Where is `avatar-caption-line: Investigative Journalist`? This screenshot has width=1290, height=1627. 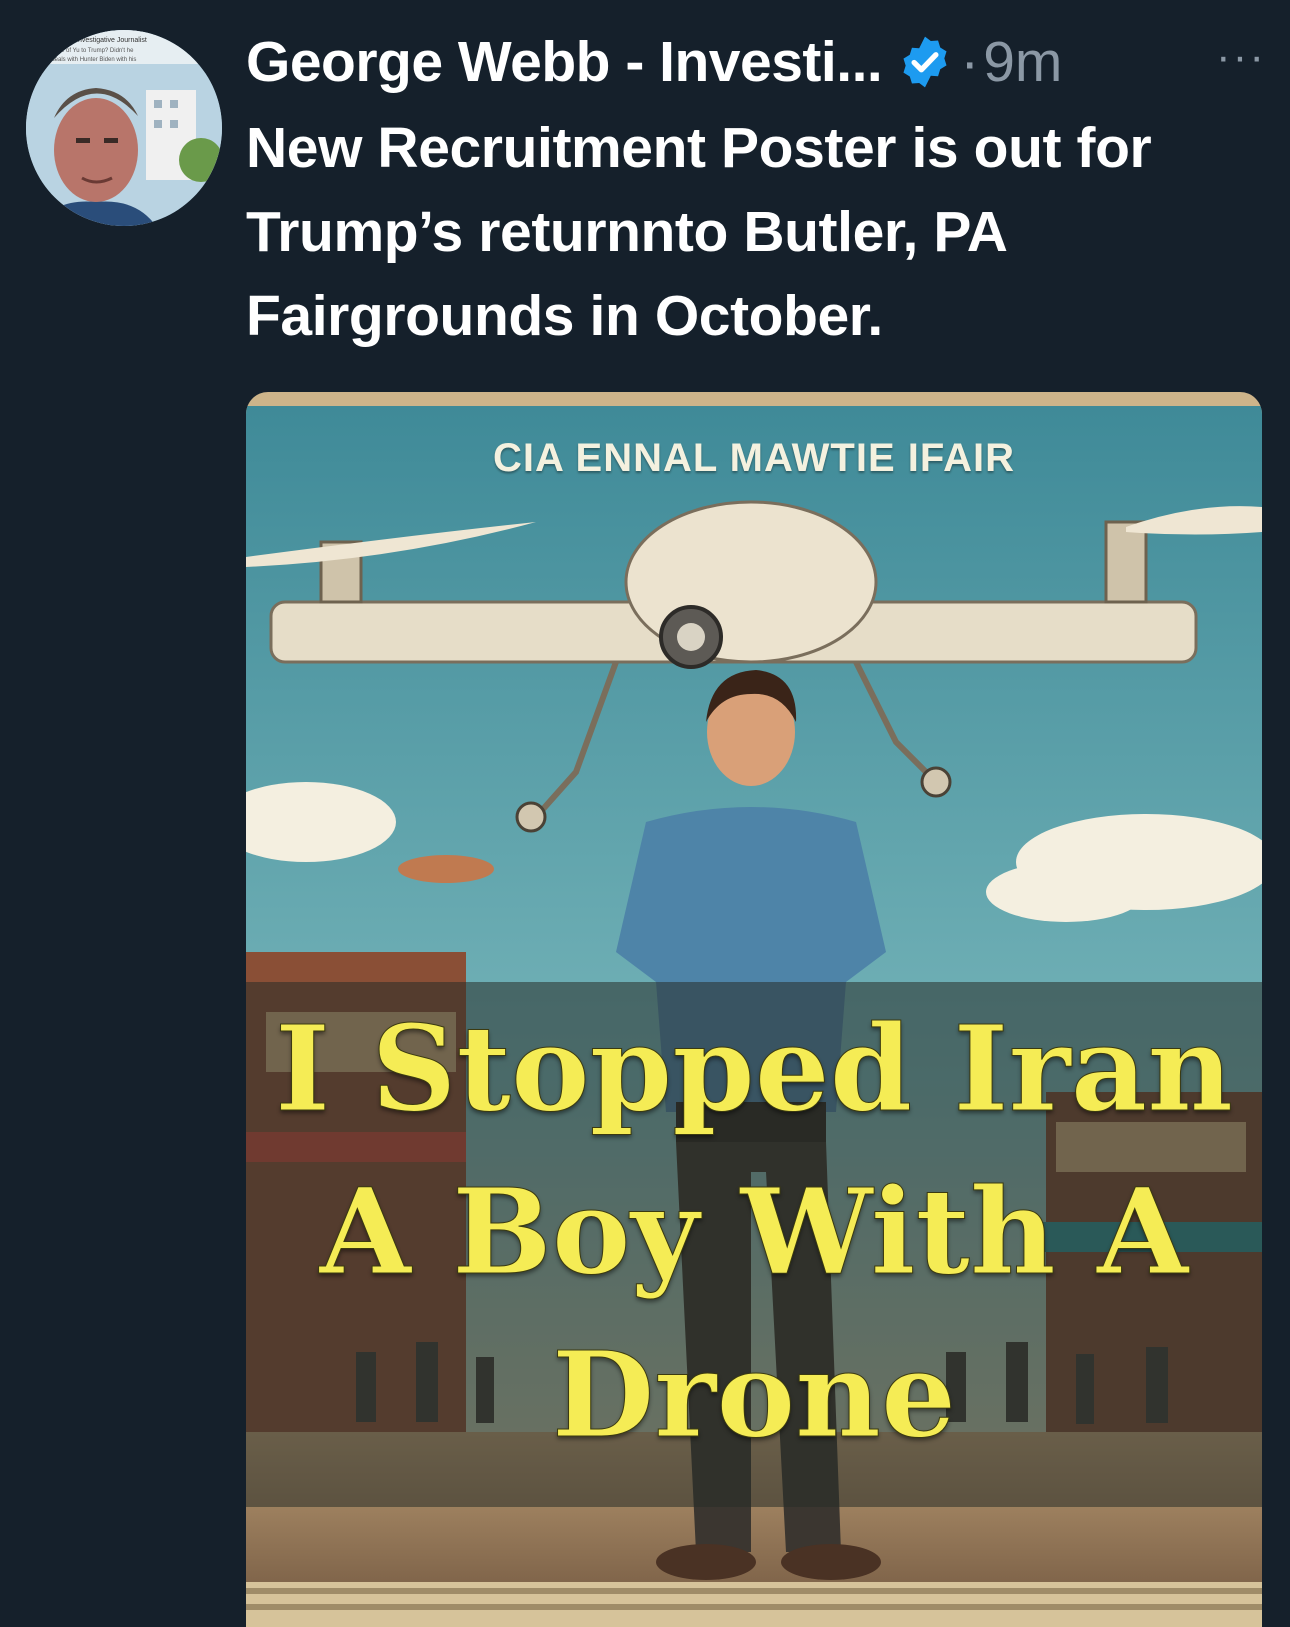
avatar-caption-line: Investigative Journalist is located at coordinates (111, 40).